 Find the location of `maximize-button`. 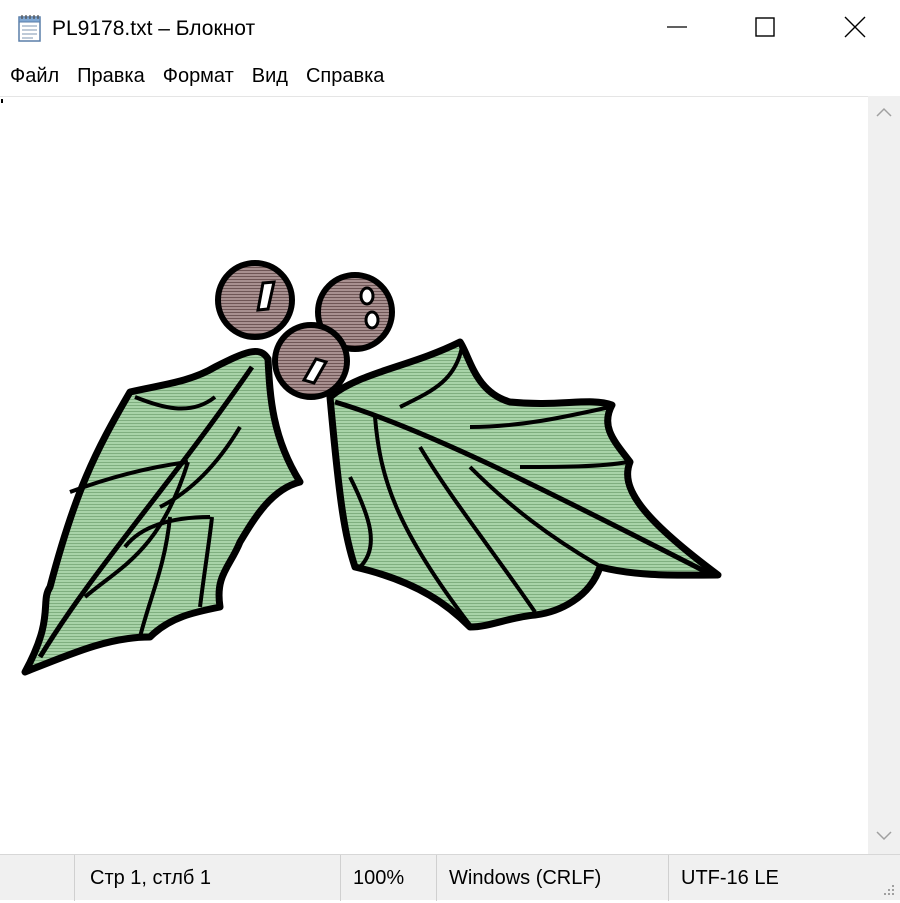

maximize-button is located at coordinates (765, 29).